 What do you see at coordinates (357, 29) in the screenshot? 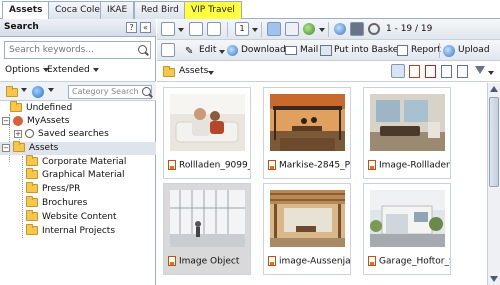
I see `image-icon` at bounding box center [357, 29].